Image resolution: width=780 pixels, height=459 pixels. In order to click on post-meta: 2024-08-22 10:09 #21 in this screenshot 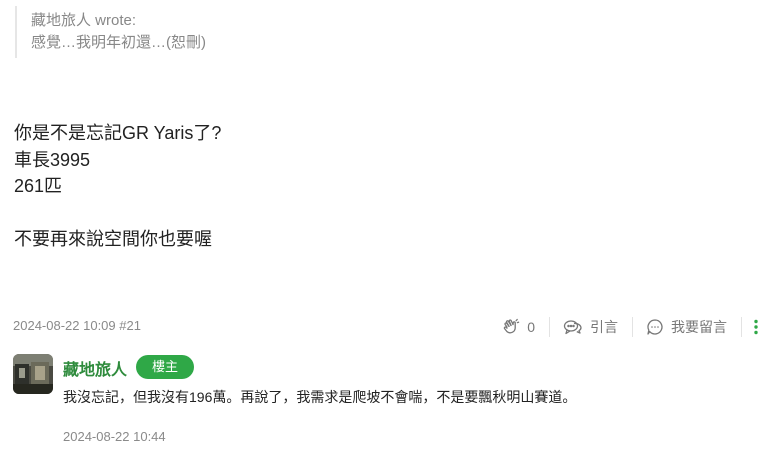, I will do `click(77, 325)`.